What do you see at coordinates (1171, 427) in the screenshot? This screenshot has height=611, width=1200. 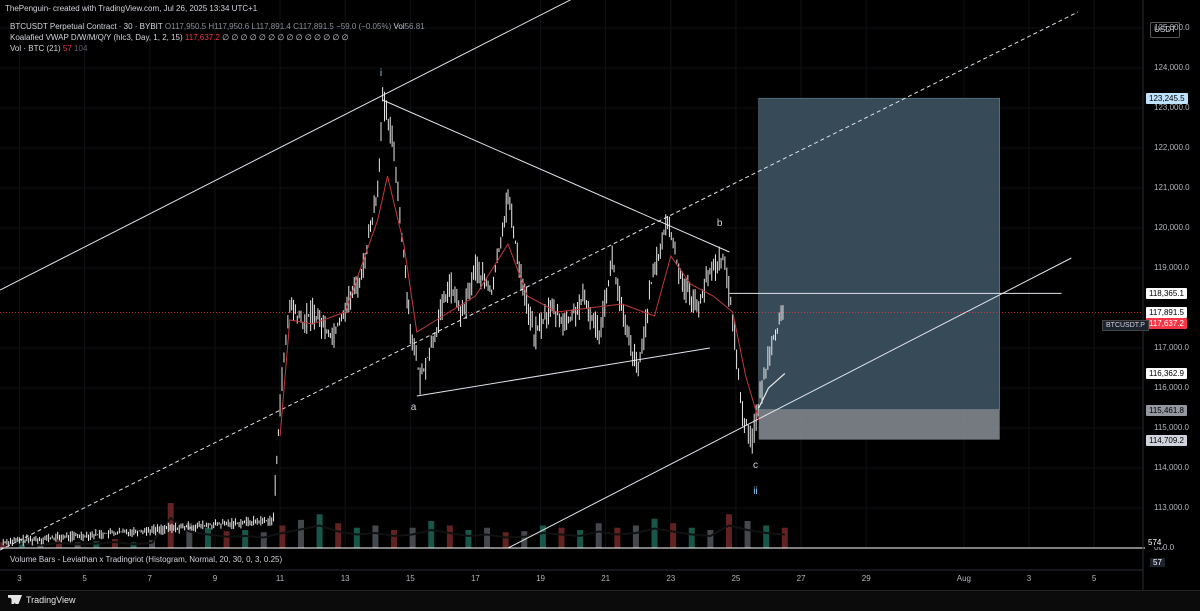 I see `price-tick: 115,000.0` at bounding box center [1171, 427].